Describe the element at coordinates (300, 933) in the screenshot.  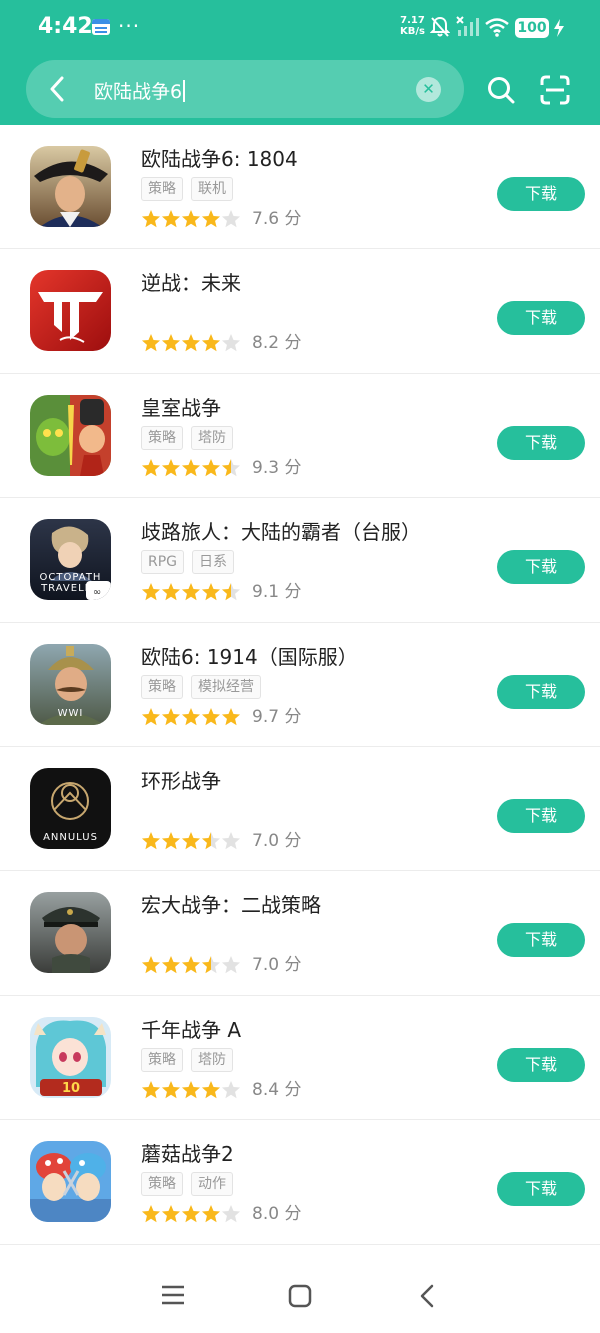
I see `app-list-item: 宏大战争：二战策略 7.0 分 下载` at that location.